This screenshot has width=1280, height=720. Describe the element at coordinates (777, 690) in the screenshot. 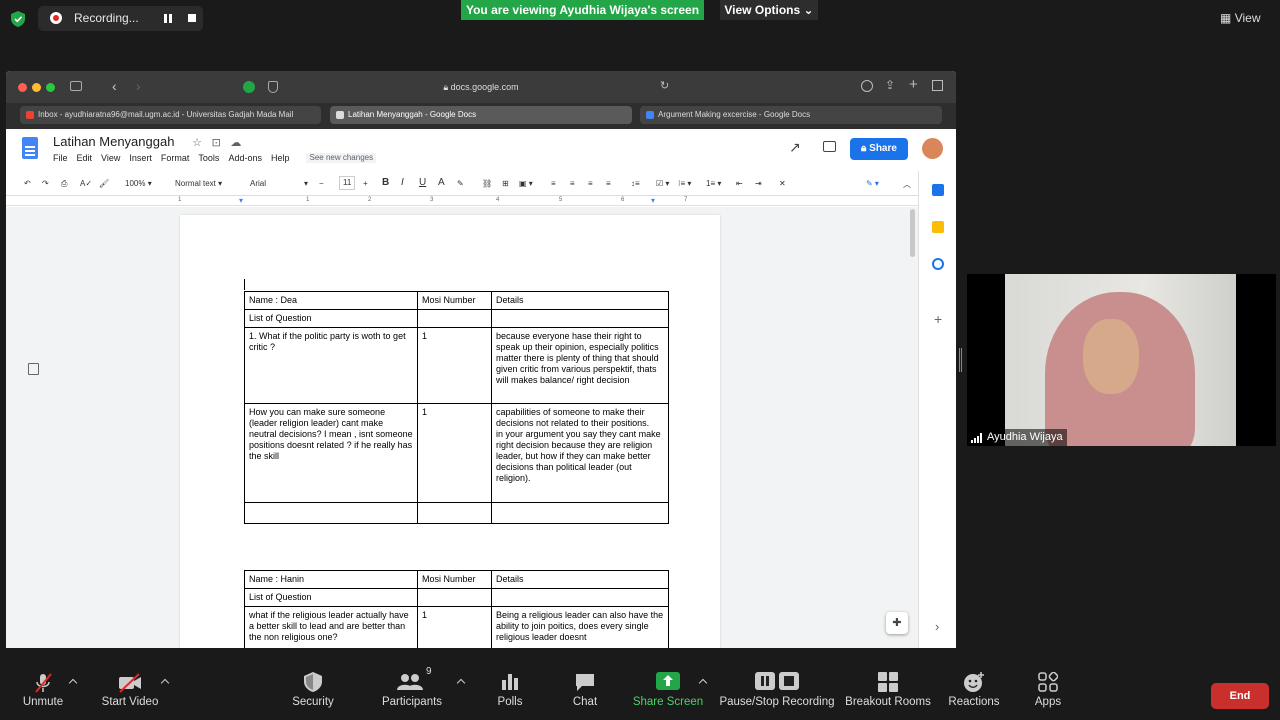

I see `pause-stop-recording-button: Pause/Stop Recording` at that location.